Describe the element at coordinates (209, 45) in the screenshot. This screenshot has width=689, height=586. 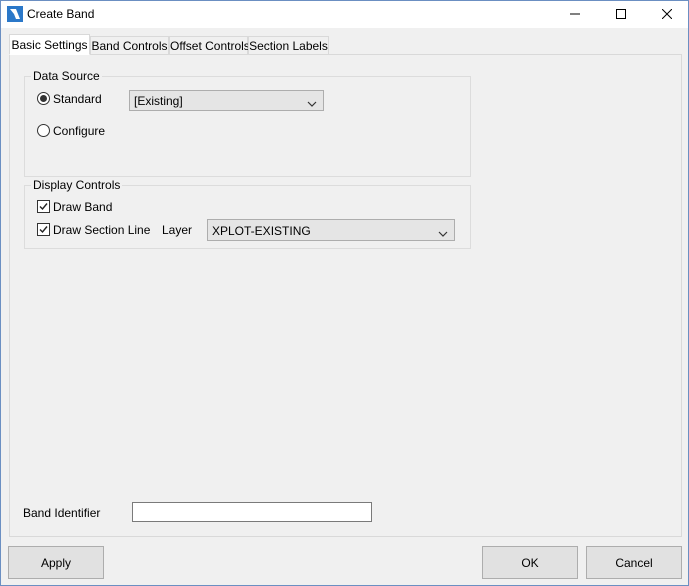
I see `tab-offset-controls: Offset Controls` at that location.